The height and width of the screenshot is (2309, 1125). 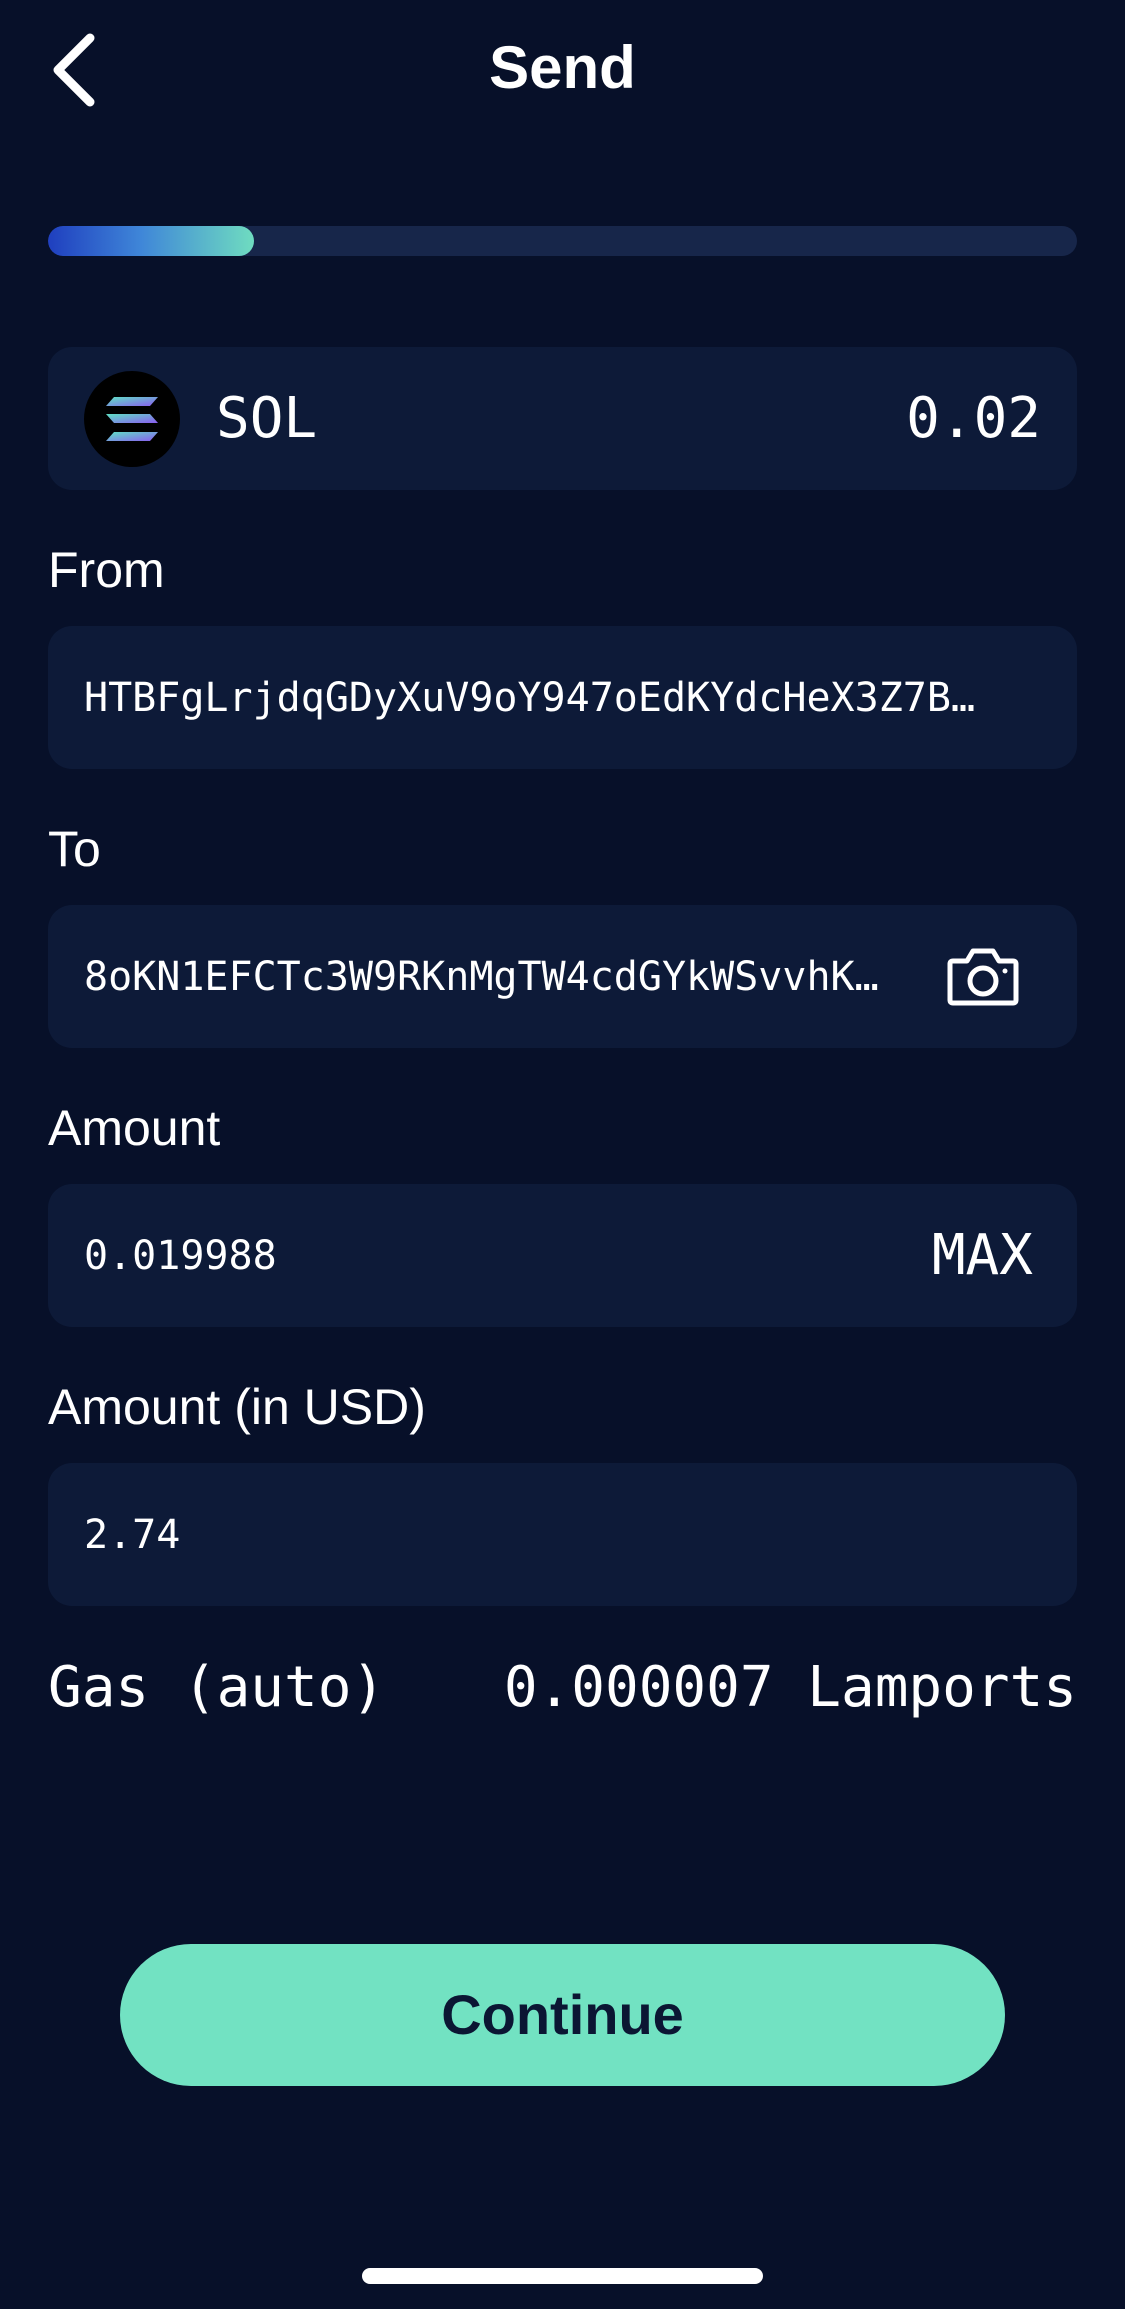 I want to click on gas-value: 0.000007 Lamports, so click(x=790, y=1687).